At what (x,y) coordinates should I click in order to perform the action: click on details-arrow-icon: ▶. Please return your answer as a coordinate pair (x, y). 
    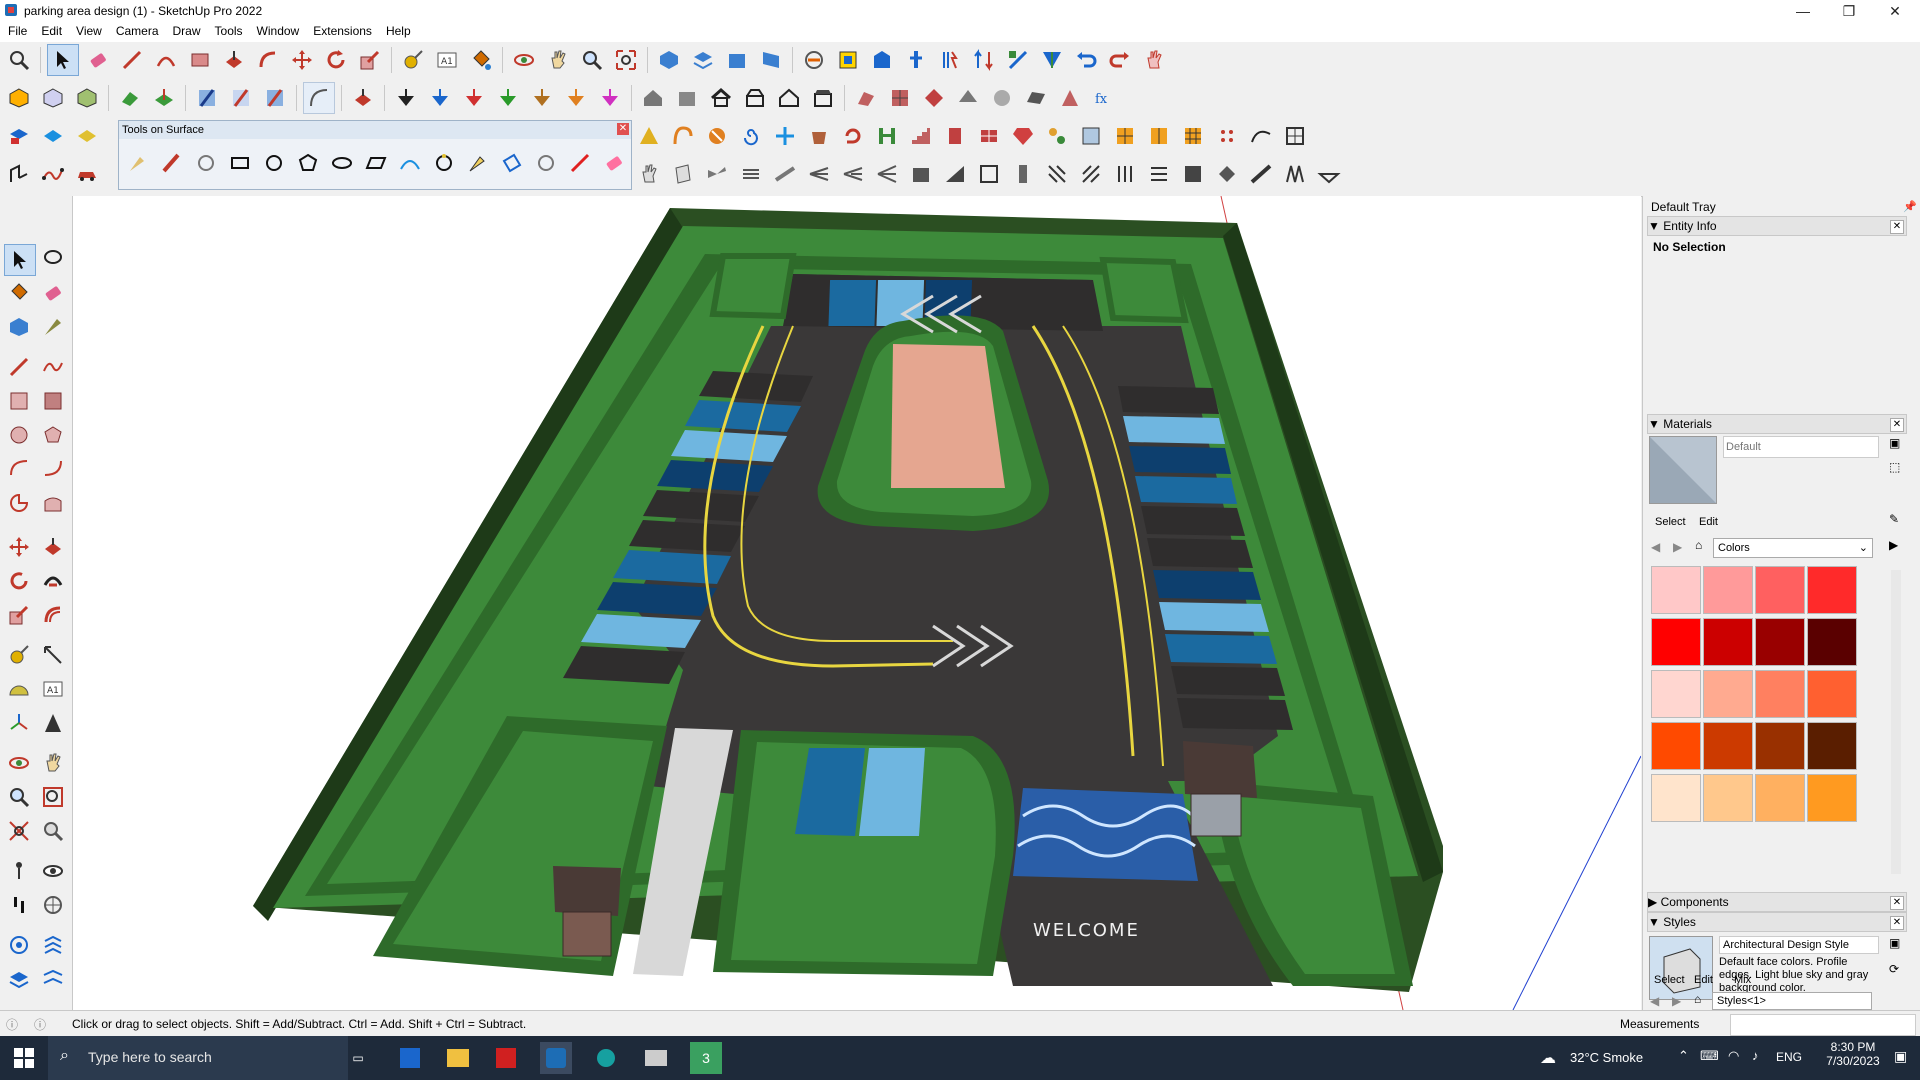
    Looking at the image, I should click on (1893, 545).